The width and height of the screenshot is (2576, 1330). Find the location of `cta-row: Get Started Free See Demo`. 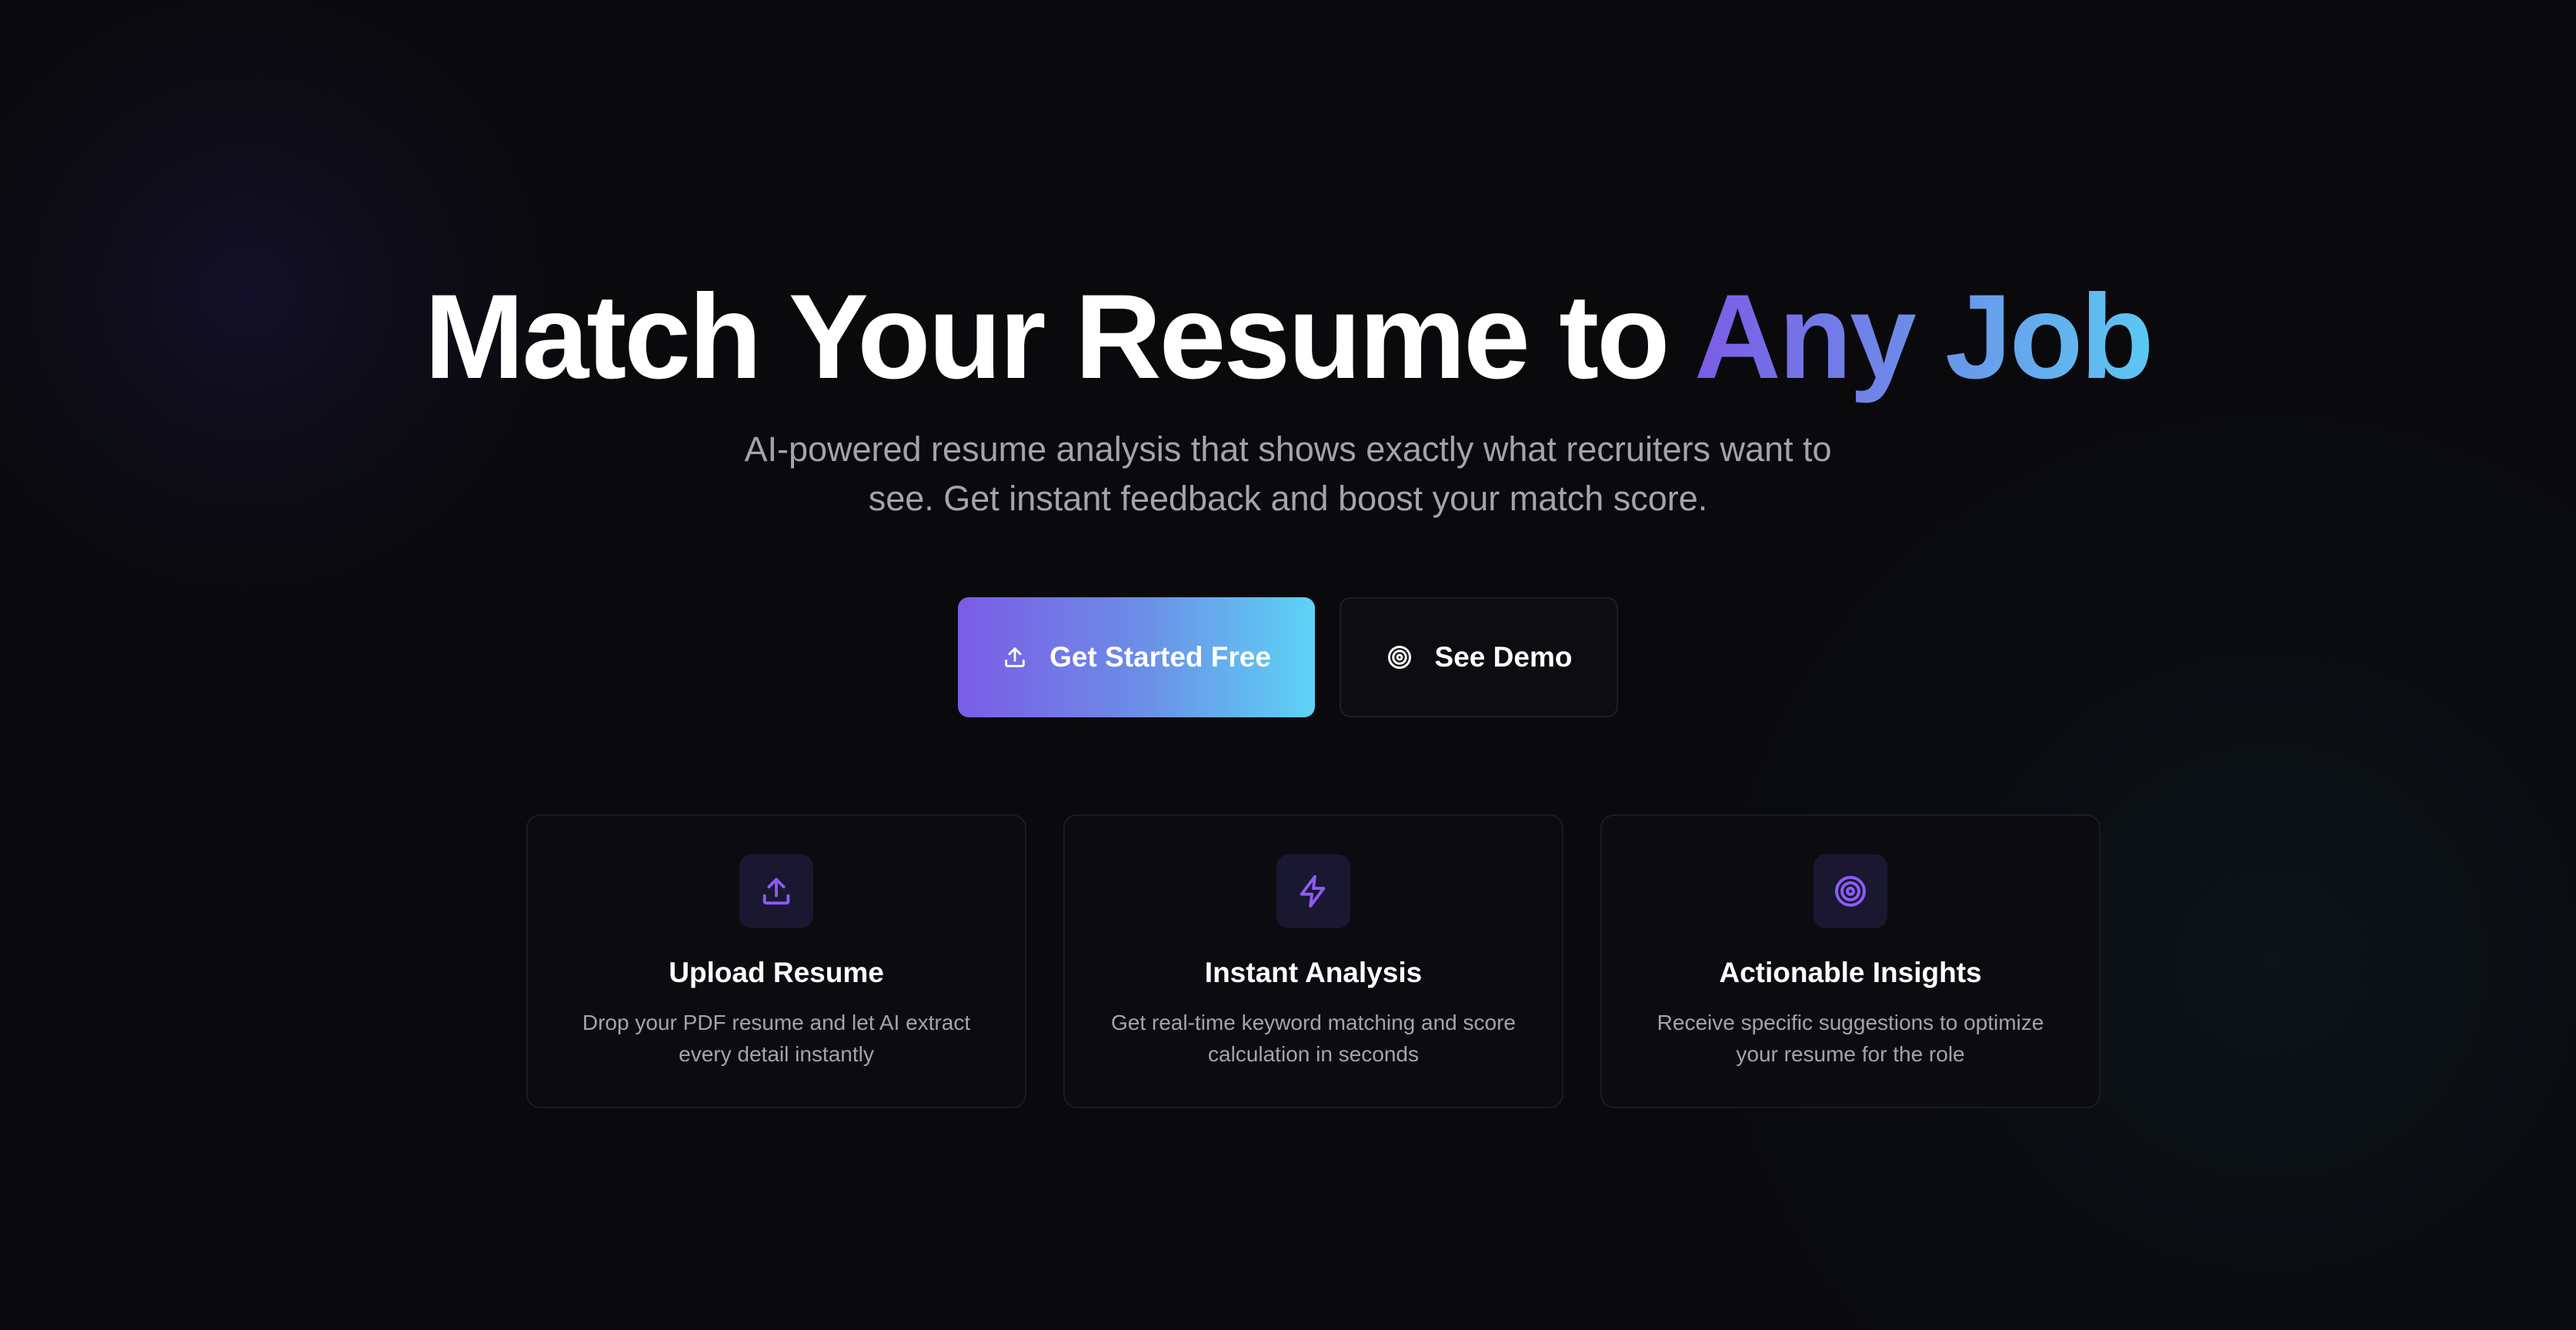

cta-row: Get Started Free See Demo is located at coordinates (1288, 657).